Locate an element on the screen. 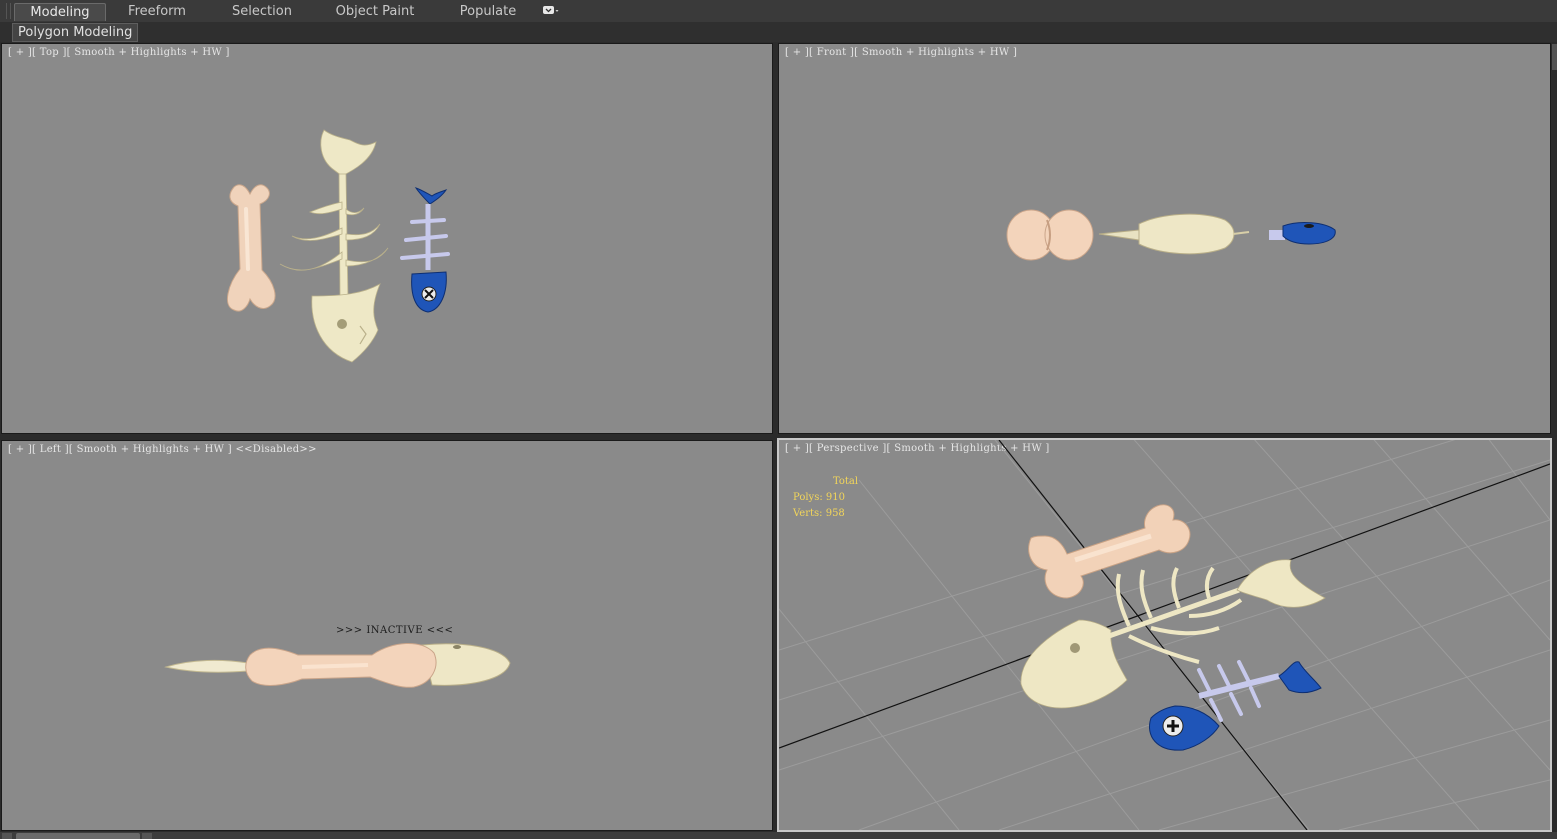  tab-polygon-modeling: Polygon Modeling is located at coordinates (75, 32).